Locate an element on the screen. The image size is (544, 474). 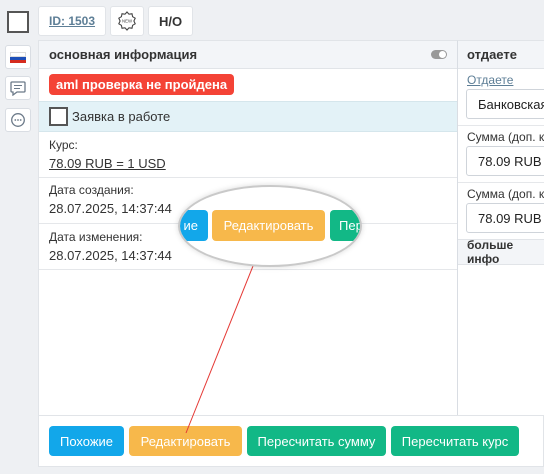
zoom-recalc-partial: Пер is located at coordinates (345, 225).